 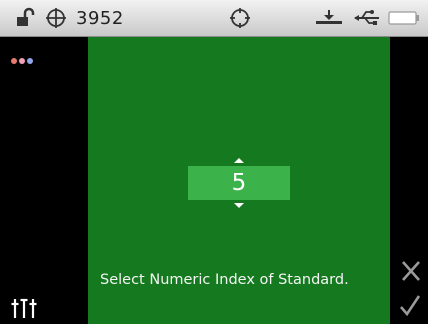 I want to click on crosshair-icon, so click(x=56, y=18).